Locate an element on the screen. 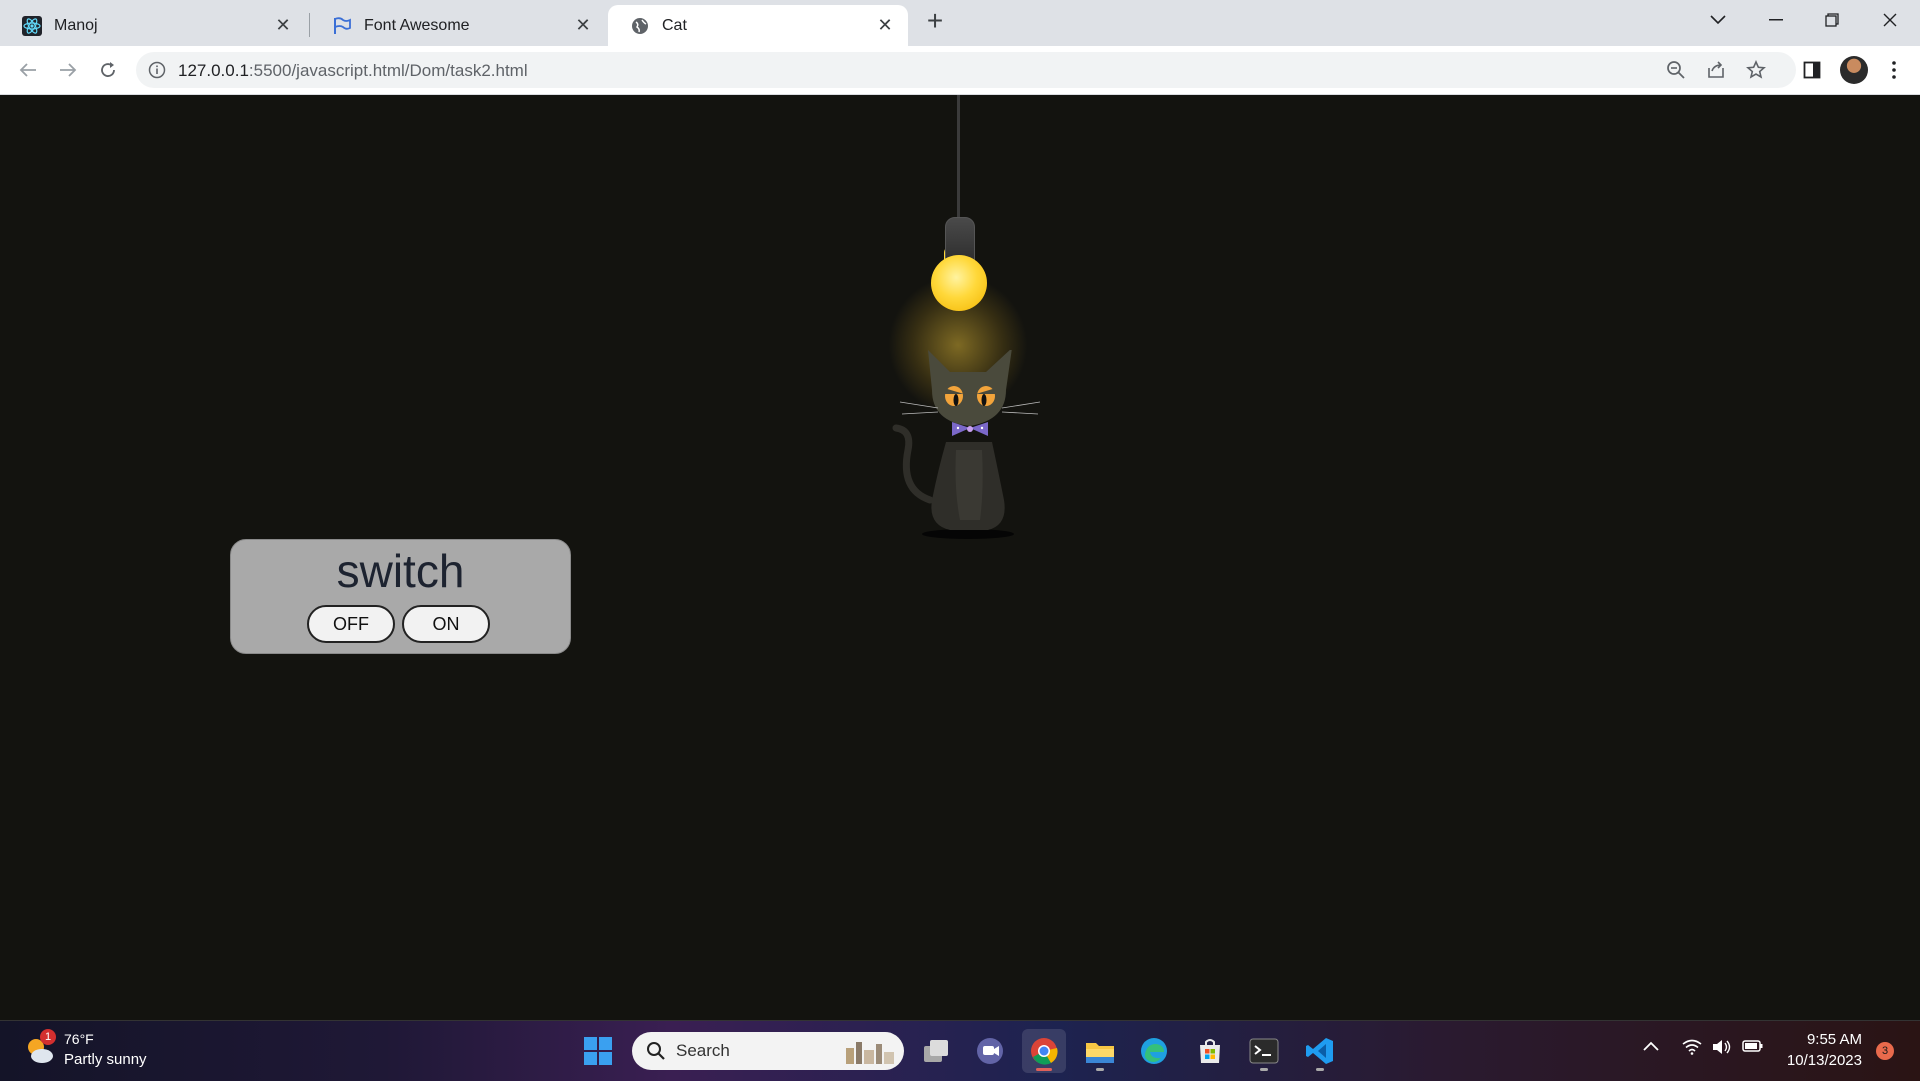 The height and width of the screenshot is (1081, 1920). lamp-cord is located at coordinates (958, 157).